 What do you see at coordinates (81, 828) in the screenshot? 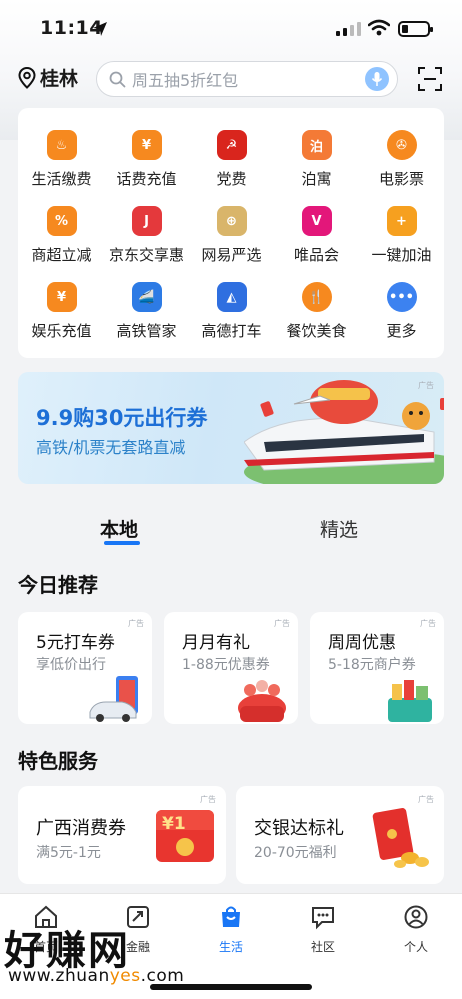
I see `feat-card-title: 广西消费券` at bounding box center [81, 828].